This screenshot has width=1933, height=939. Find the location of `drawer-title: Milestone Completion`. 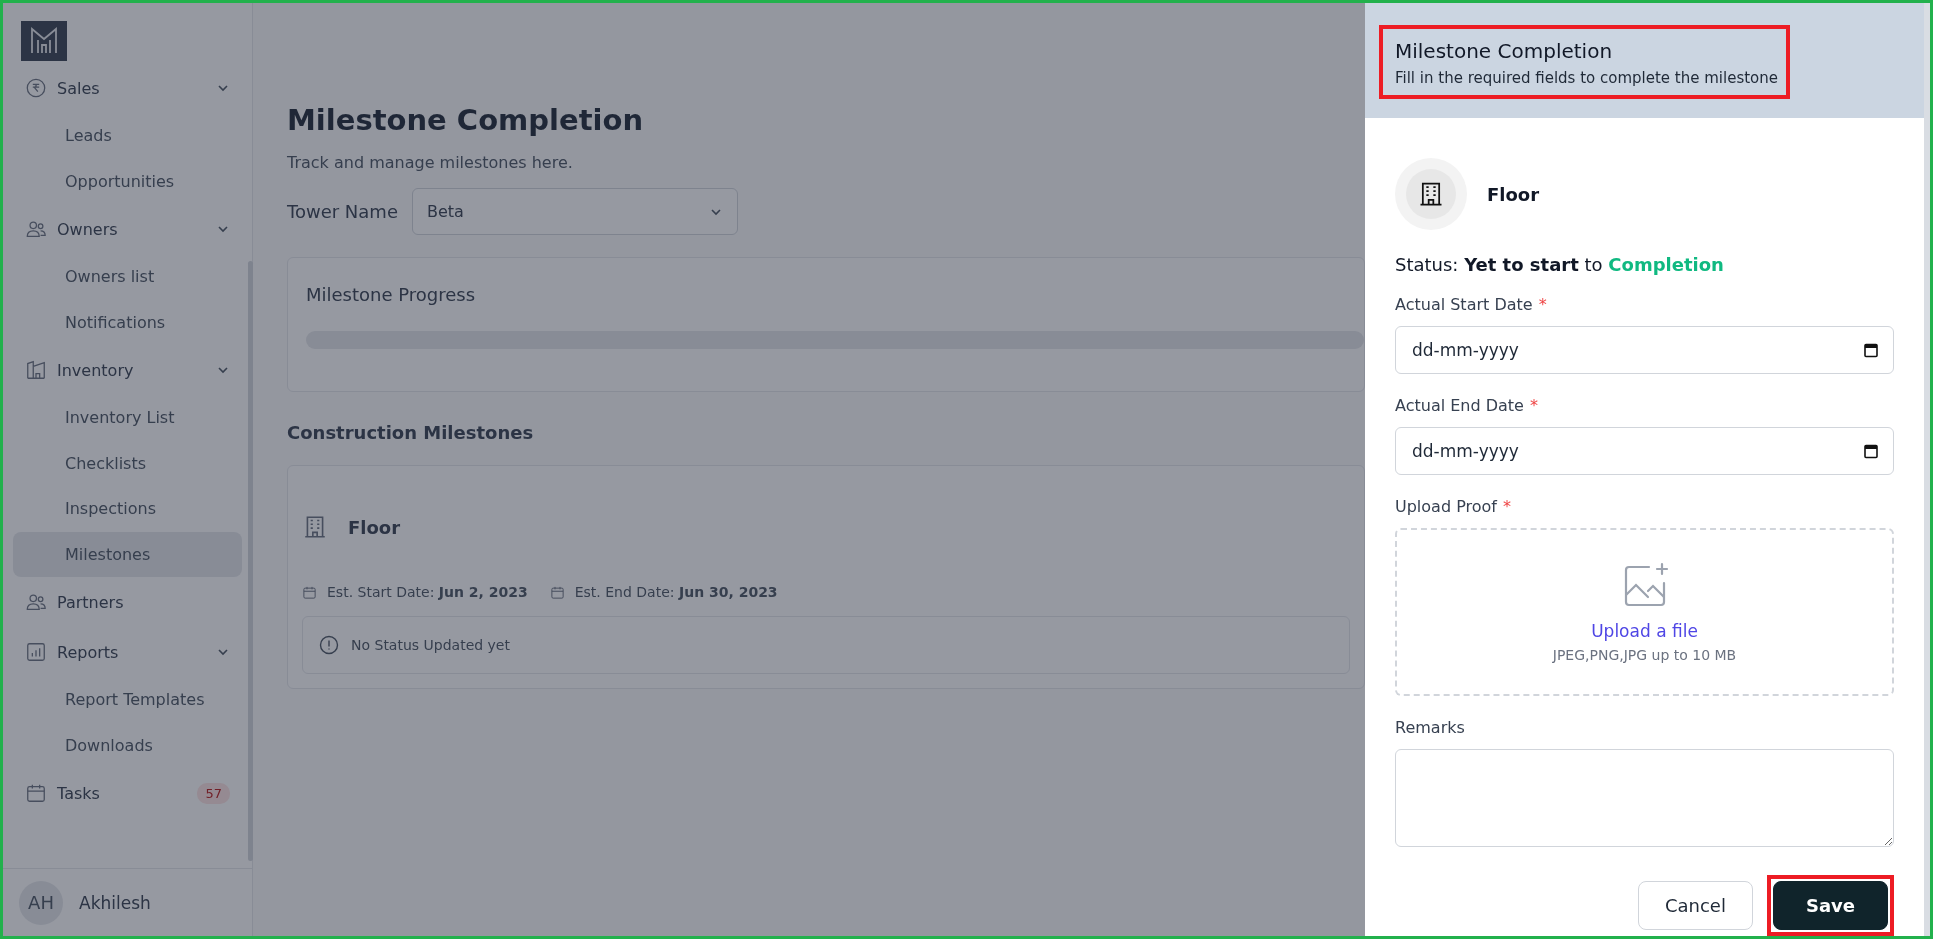

drawer-title: Milestone Completion is located at coordinates (1504, 51).